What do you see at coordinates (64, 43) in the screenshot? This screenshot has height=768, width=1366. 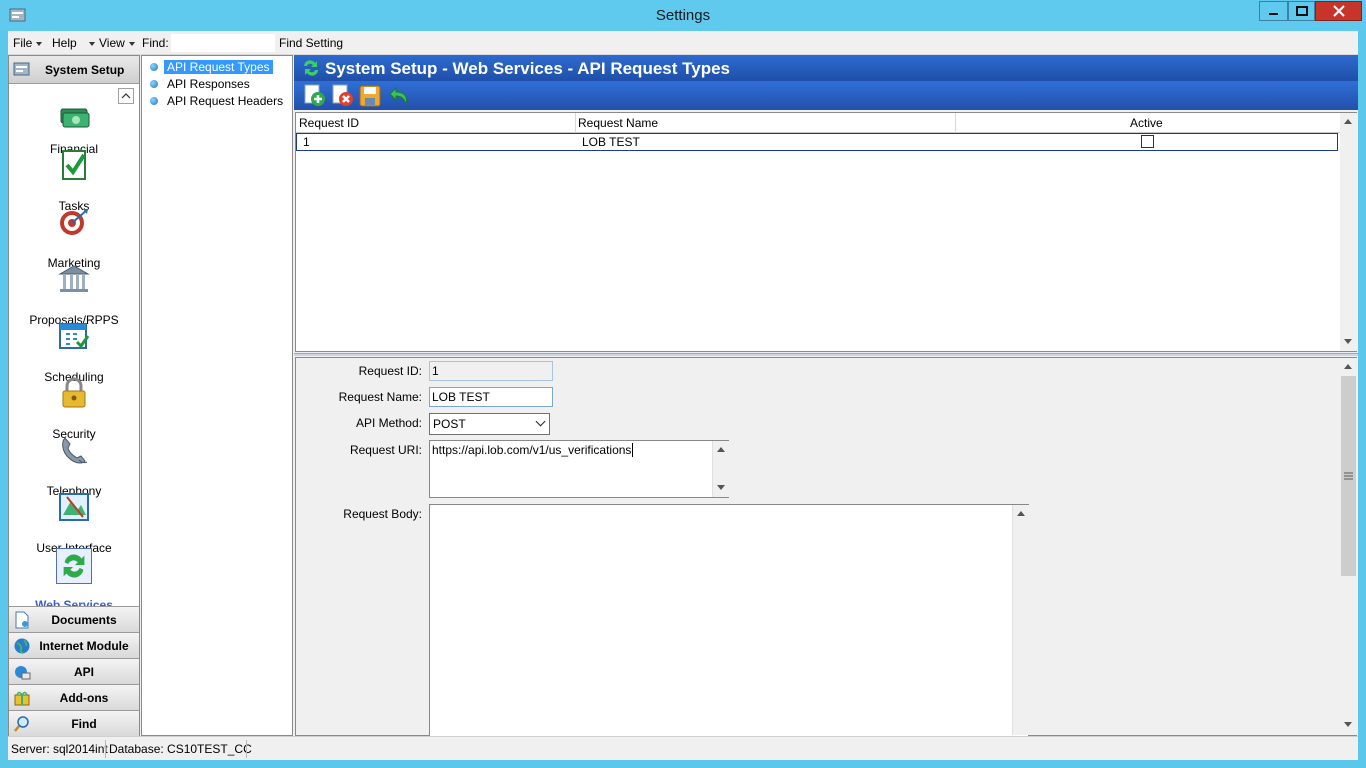 I see `menu-help-label: Help` at bounding box center [64, 43].